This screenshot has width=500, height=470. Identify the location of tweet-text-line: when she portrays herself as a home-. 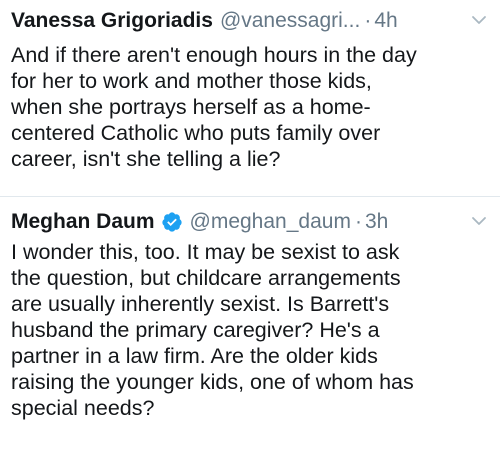
(191, 107).